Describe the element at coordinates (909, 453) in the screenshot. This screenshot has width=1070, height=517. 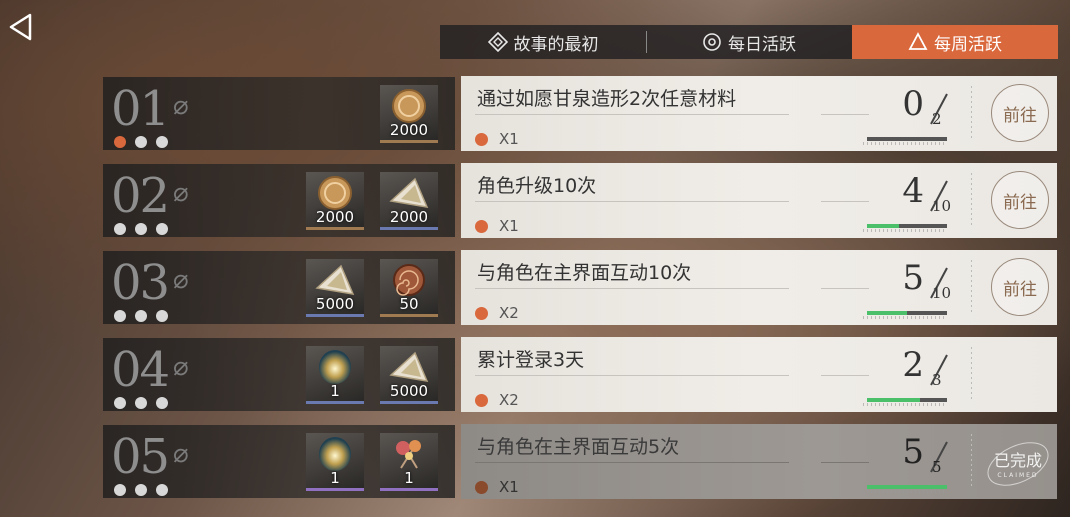
I see `progress-counter: 5 5` at that location.